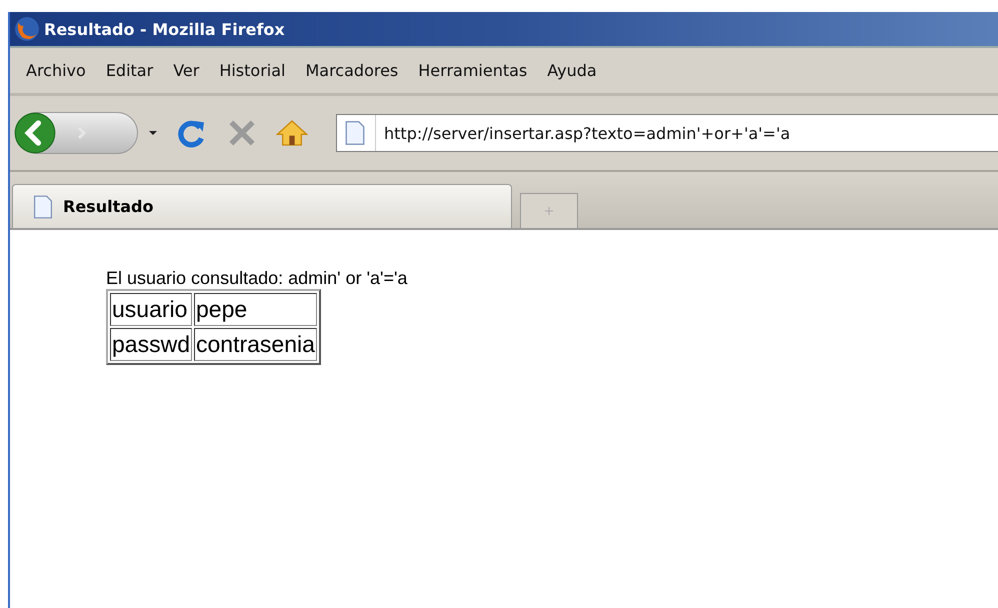 This screenshot has width=998, height=608. I want to click on result-text: El usuario consultado: admin' or 'a'='a, so click(257, 278).